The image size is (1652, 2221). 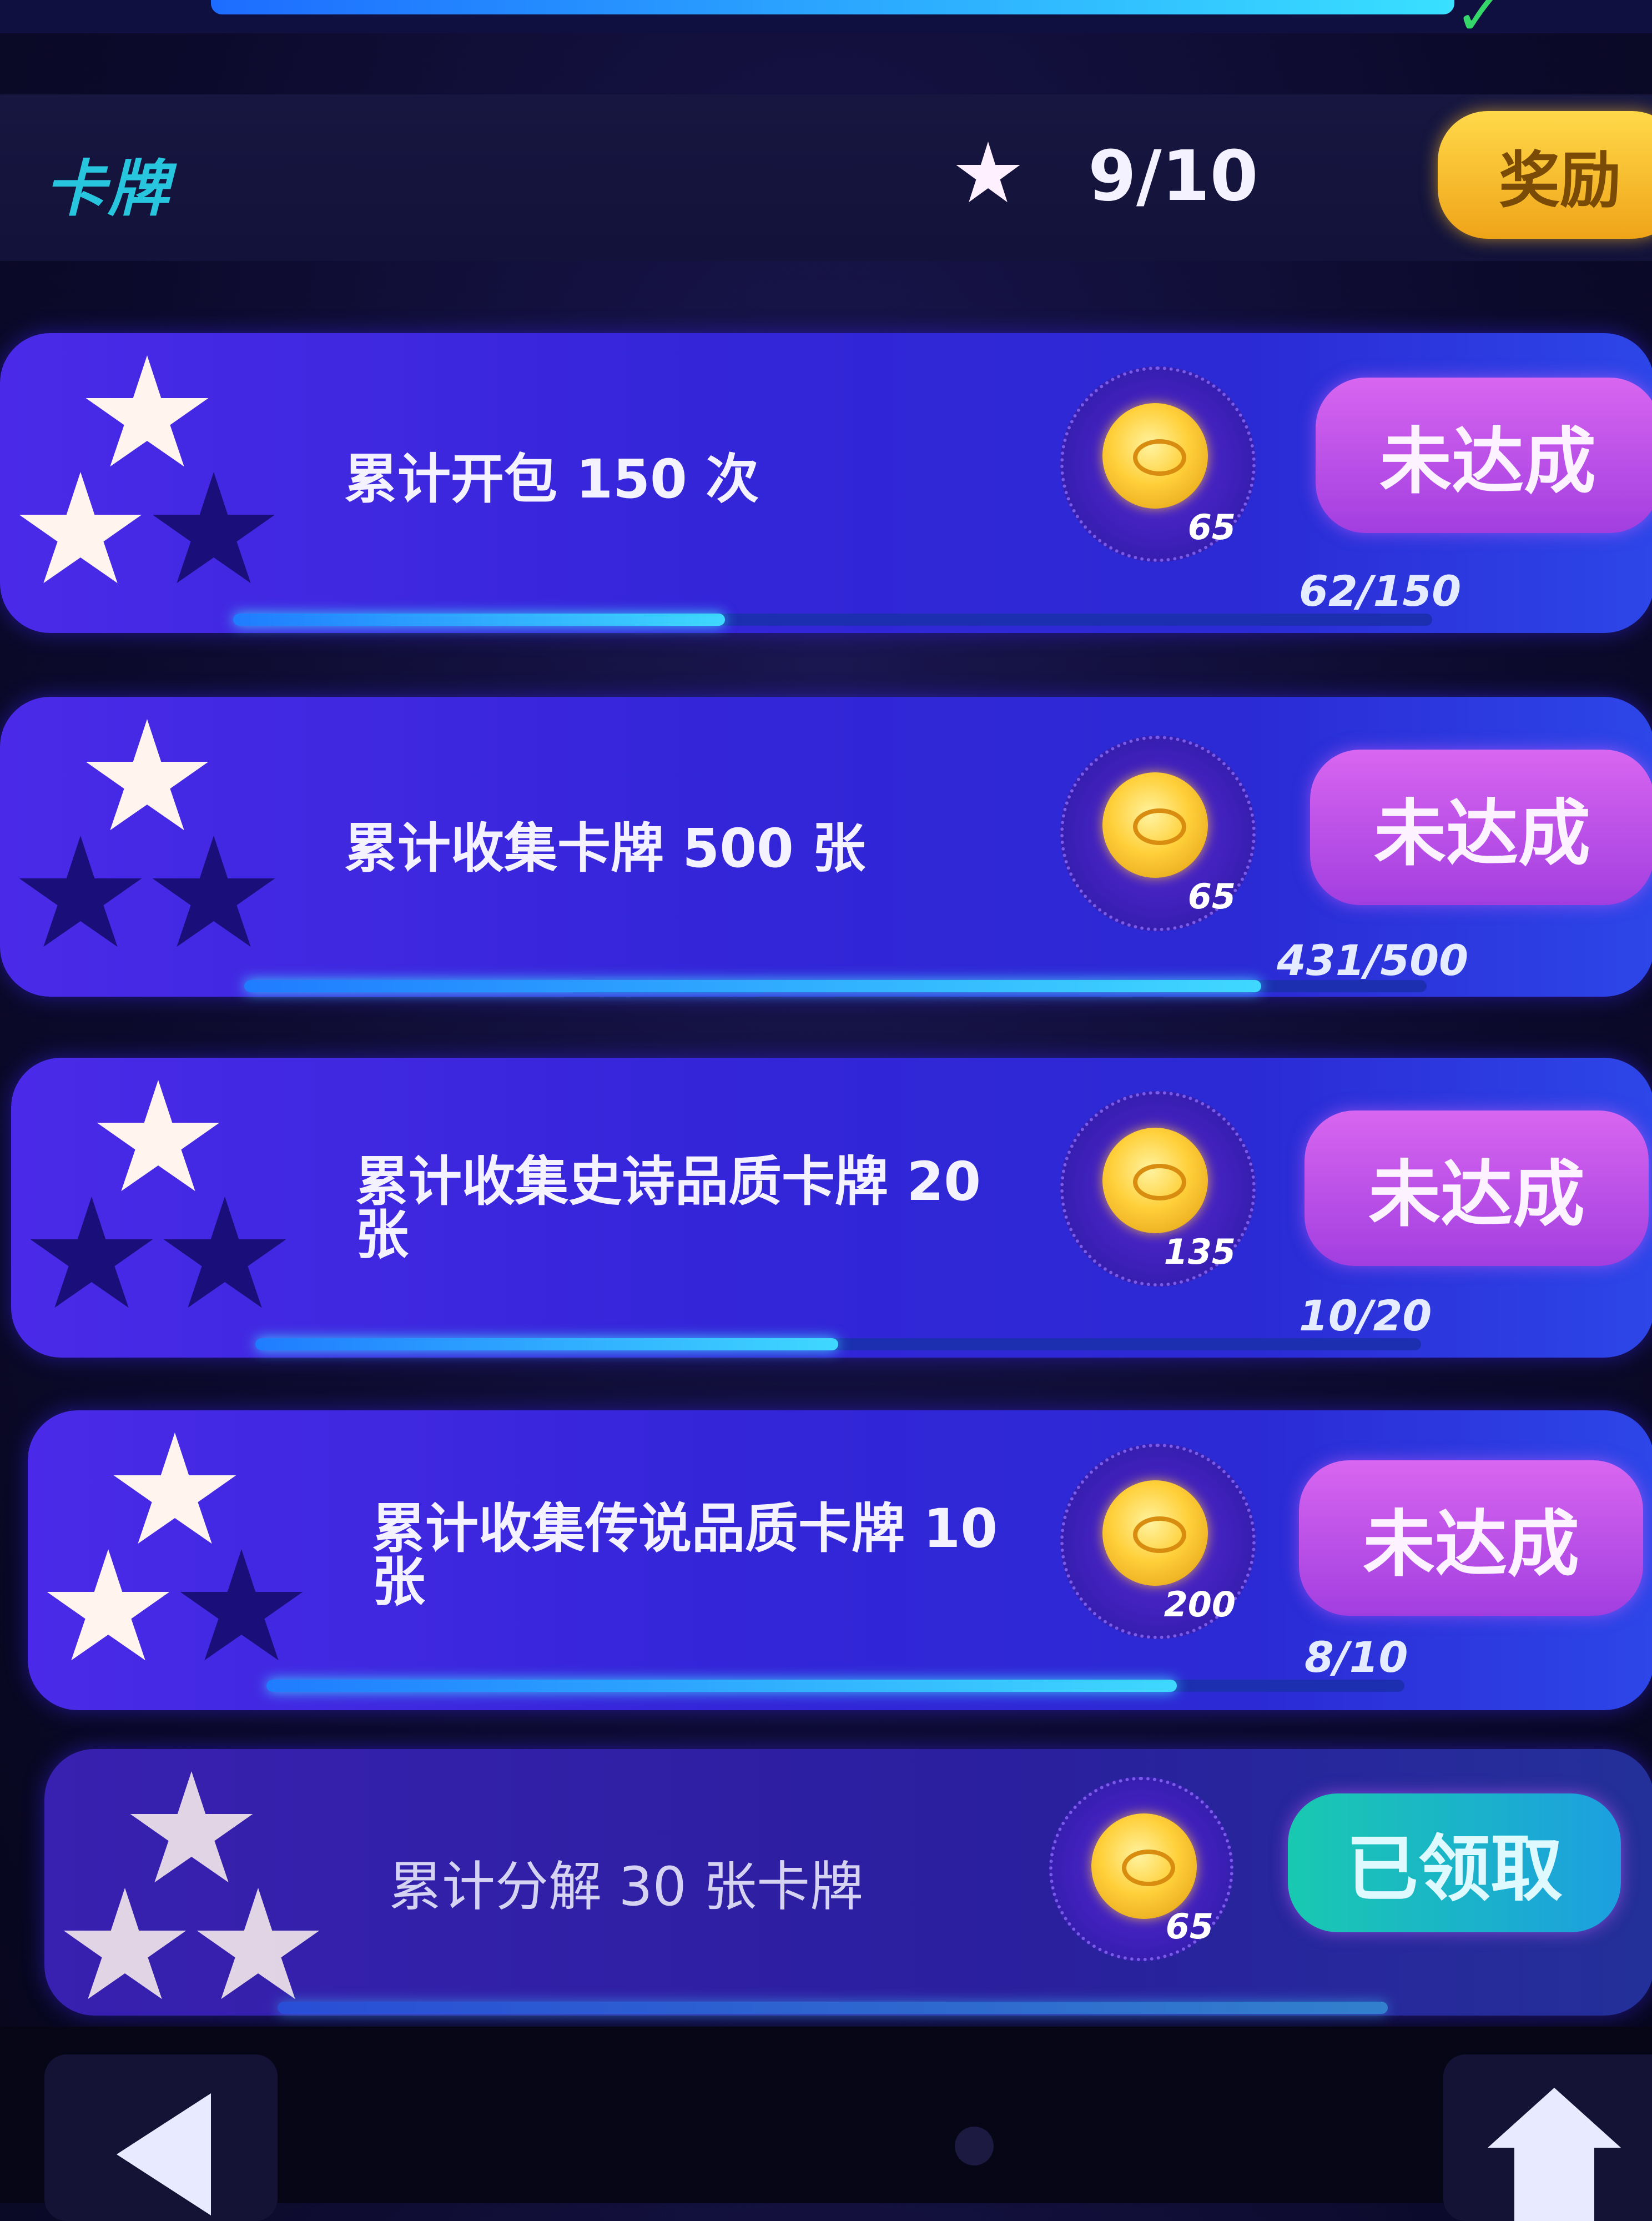 What do you see at coordinates (1373, 960) in the screenshot?
I see `progress-text: 431/500` at bounding box center [1373, 960].